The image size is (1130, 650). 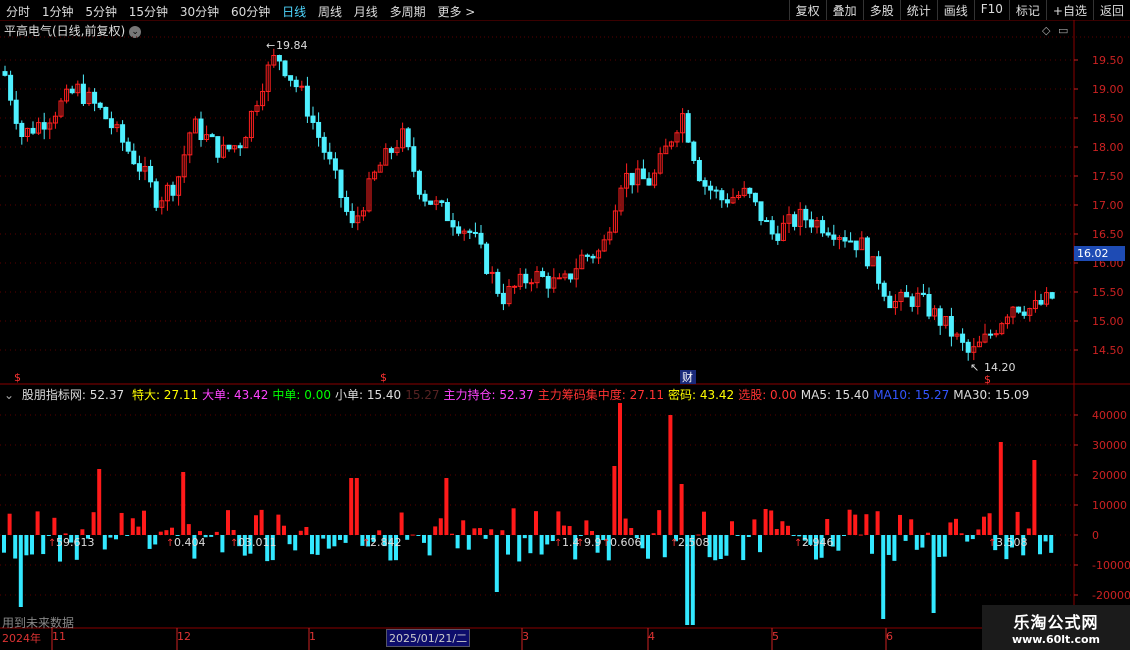 I want to click on indicator-name: 股朋指标网, so click(x=52, y=395).